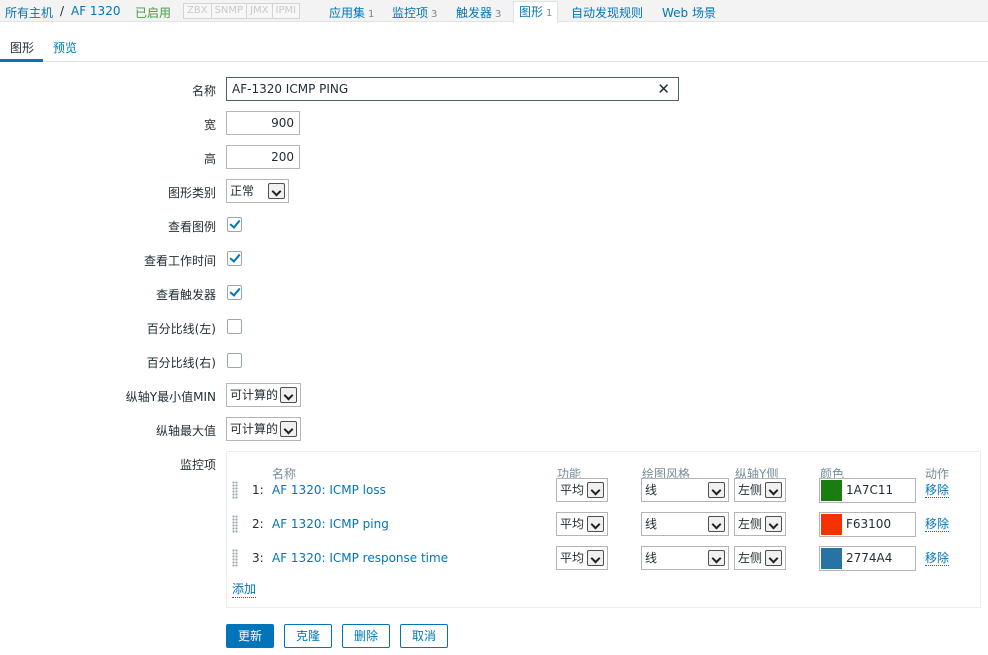  Describe the element at coordinates (869, 558) in the screenshot. I see `color-value: 2774A4` at that location.